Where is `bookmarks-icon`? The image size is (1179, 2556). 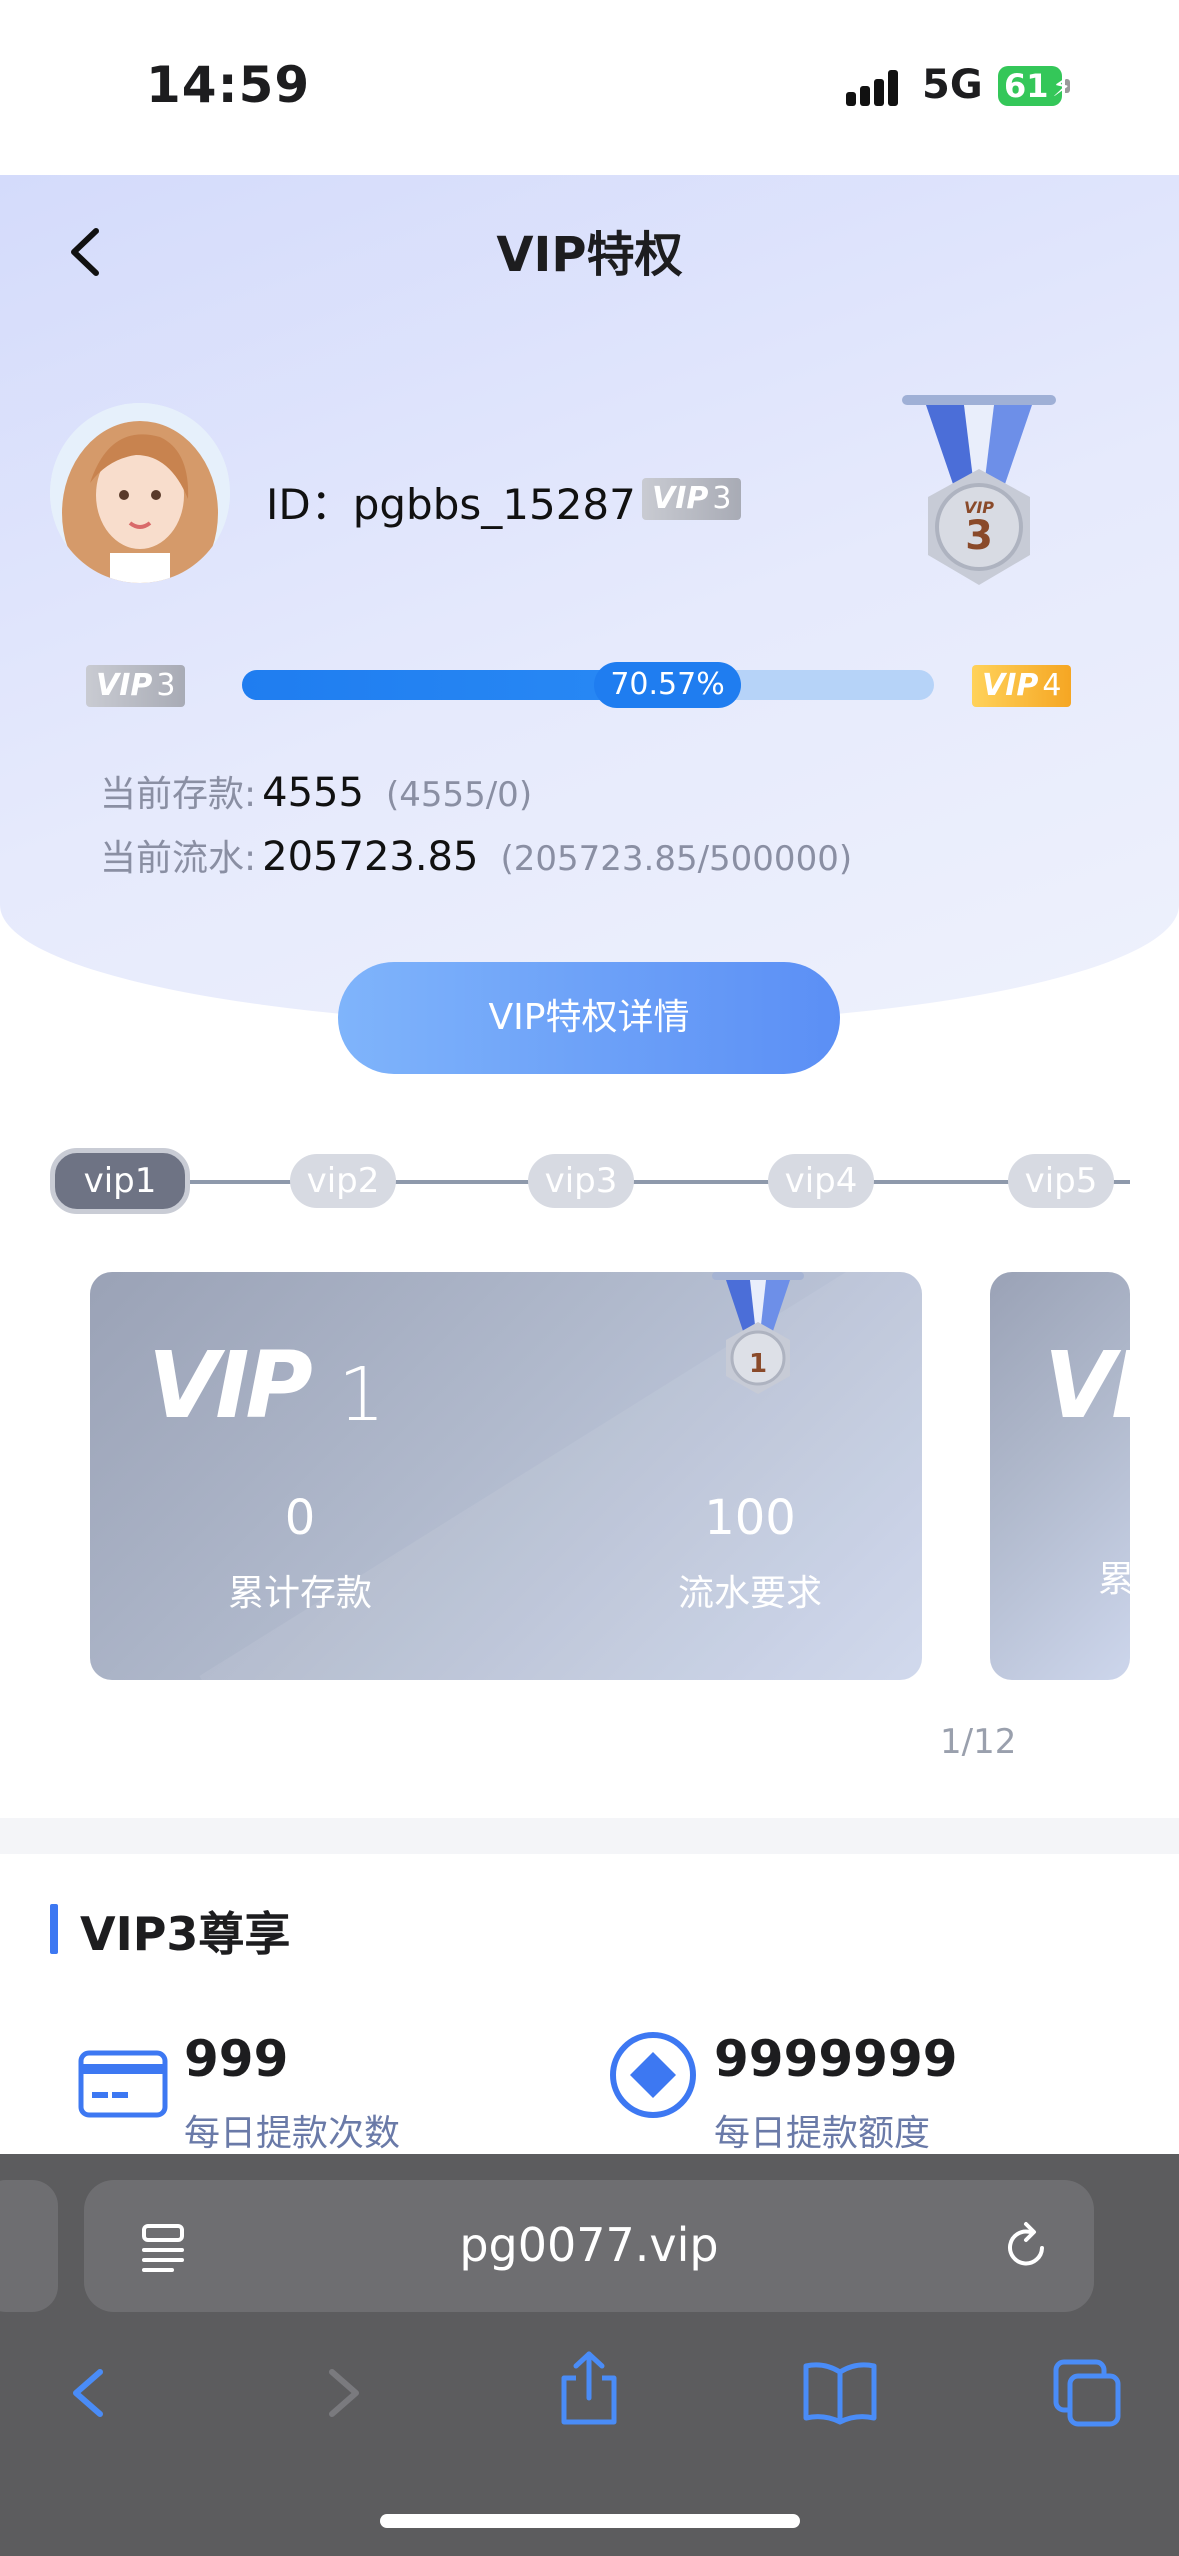 bookmarks-icon is located at coordinates (840, 2395).